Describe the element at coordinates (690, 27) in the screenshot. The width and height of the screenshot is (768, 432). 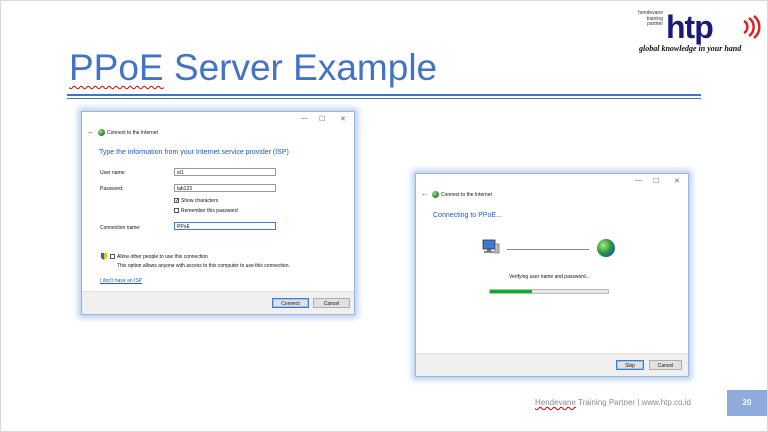
I see `logo-brand: htp` at that location.